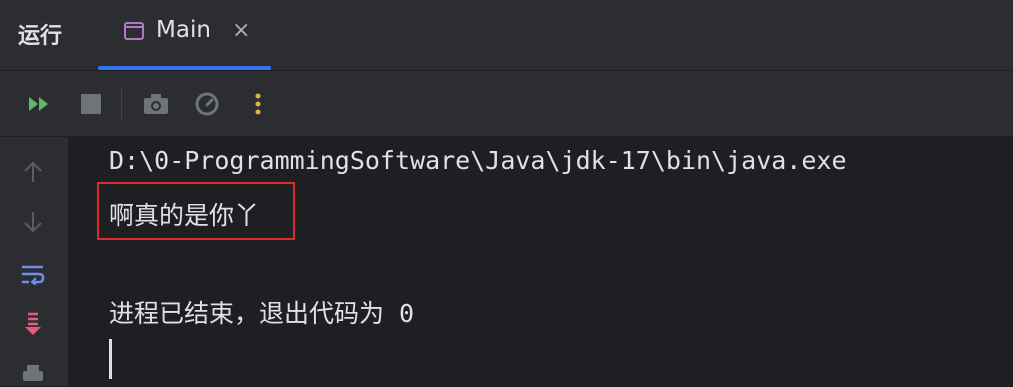 The image size is (1013, 387). I want to click on highlight-box, so click(196, 211).